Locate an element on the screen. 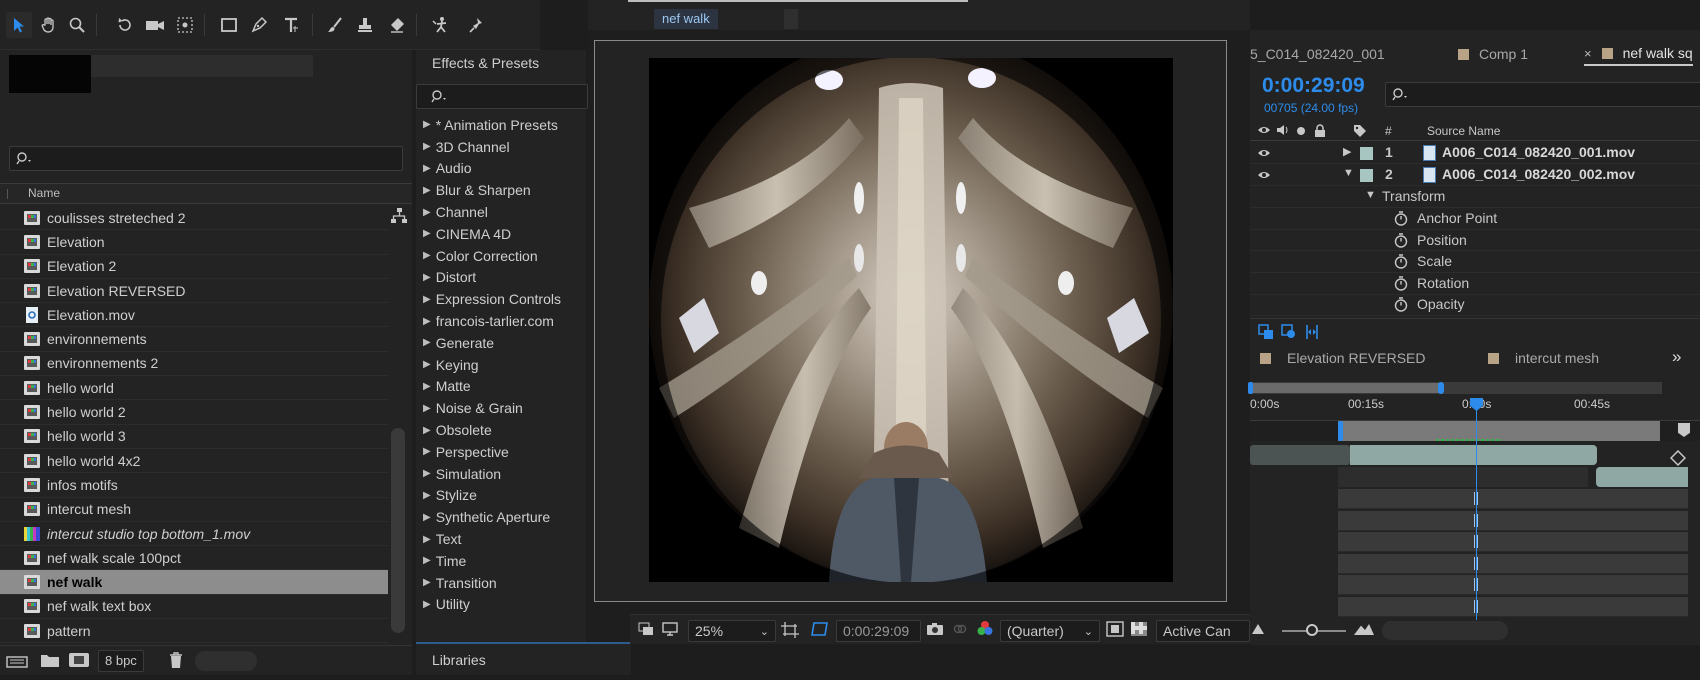  tab-comp-1: Comp 1 is located at coordinates (1493, 54).